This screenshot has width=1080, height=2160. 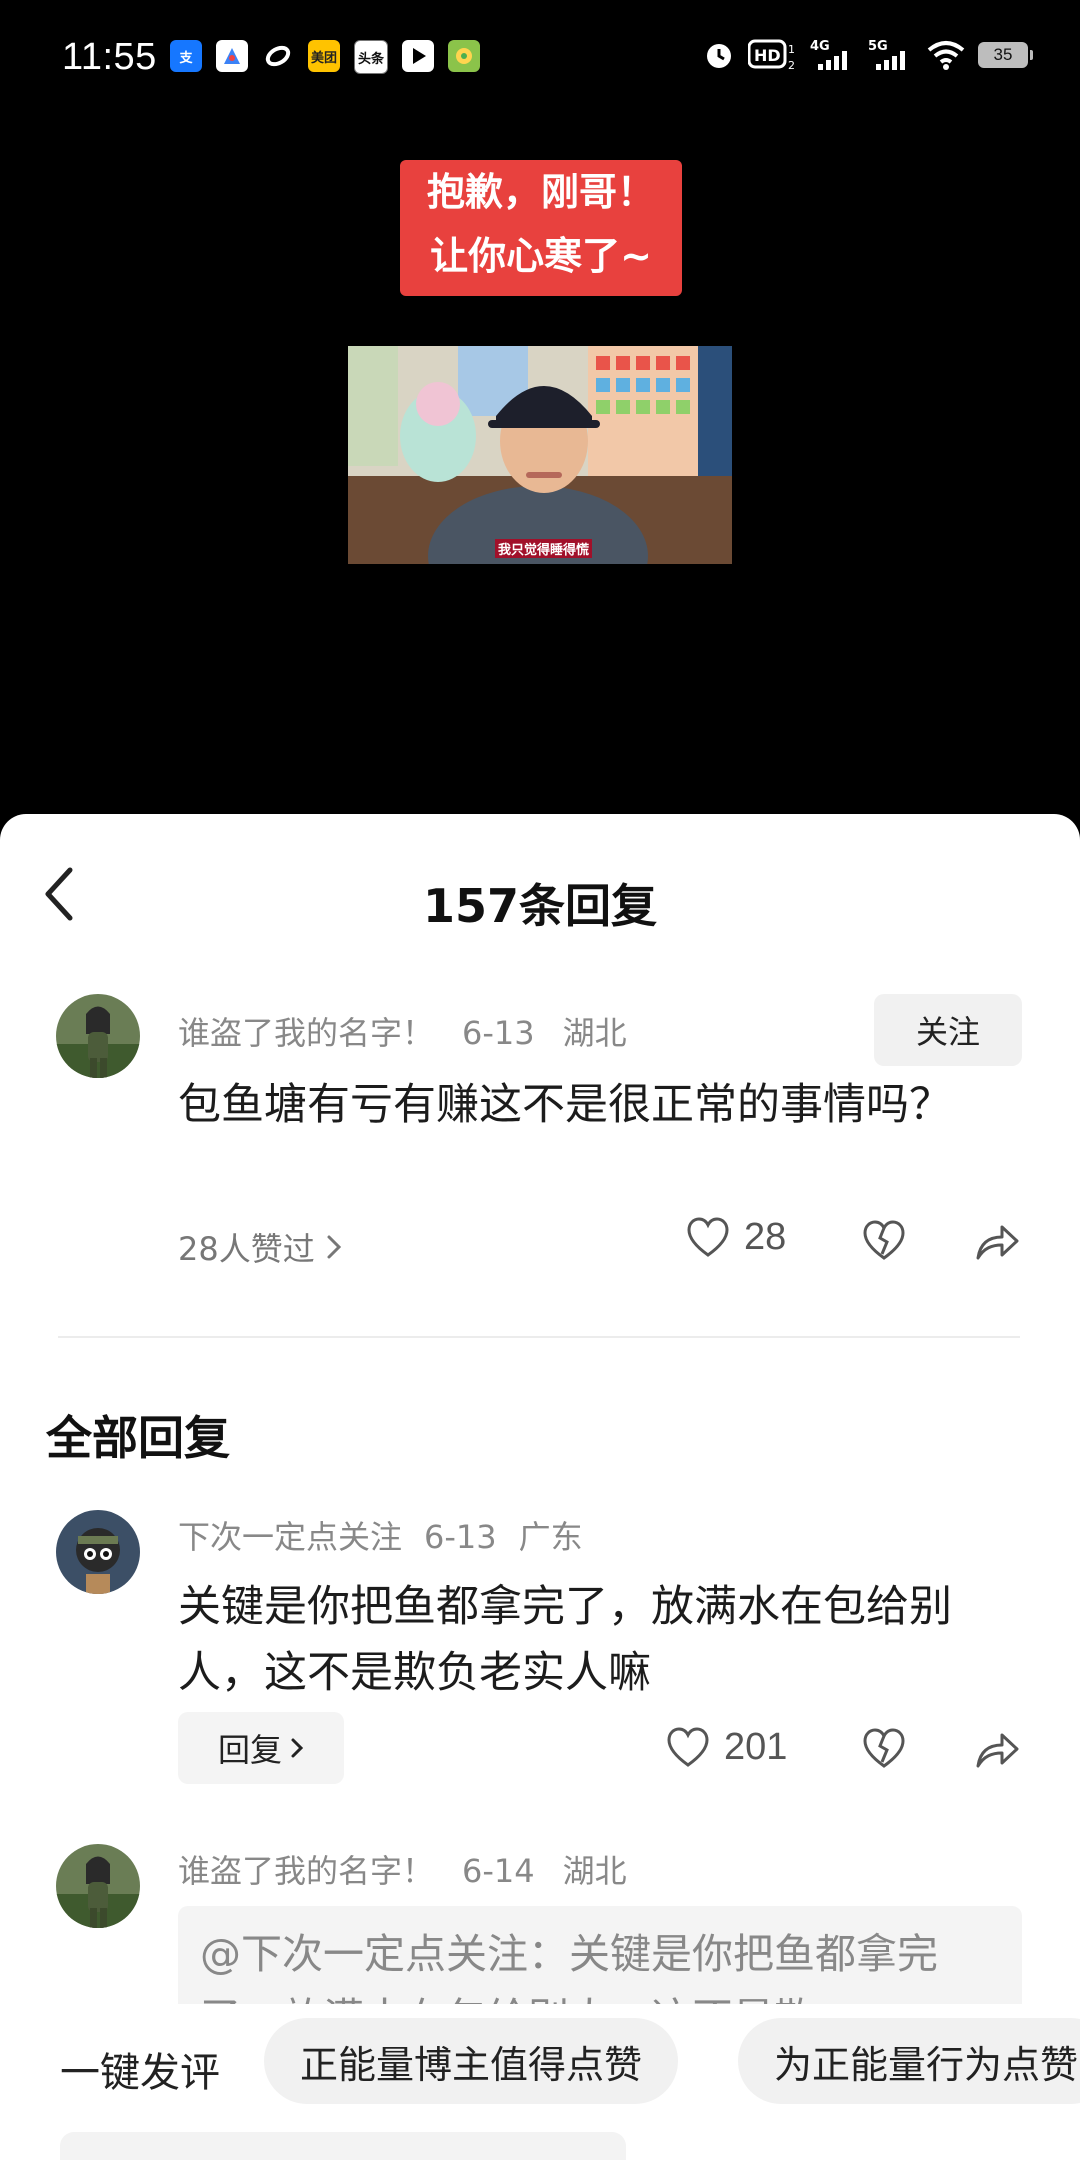 I want to click on like-button: 28, so click(x=736, y=1237).